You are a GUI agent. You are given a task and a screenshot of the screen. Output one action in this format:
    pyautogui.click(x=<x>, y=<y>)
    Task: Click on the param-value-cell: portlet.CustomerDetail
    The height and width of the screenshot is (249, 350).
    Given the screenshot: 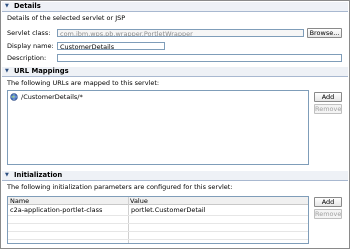 What is the action you would take?
    pyautogui.click(x=167, y=210)
    